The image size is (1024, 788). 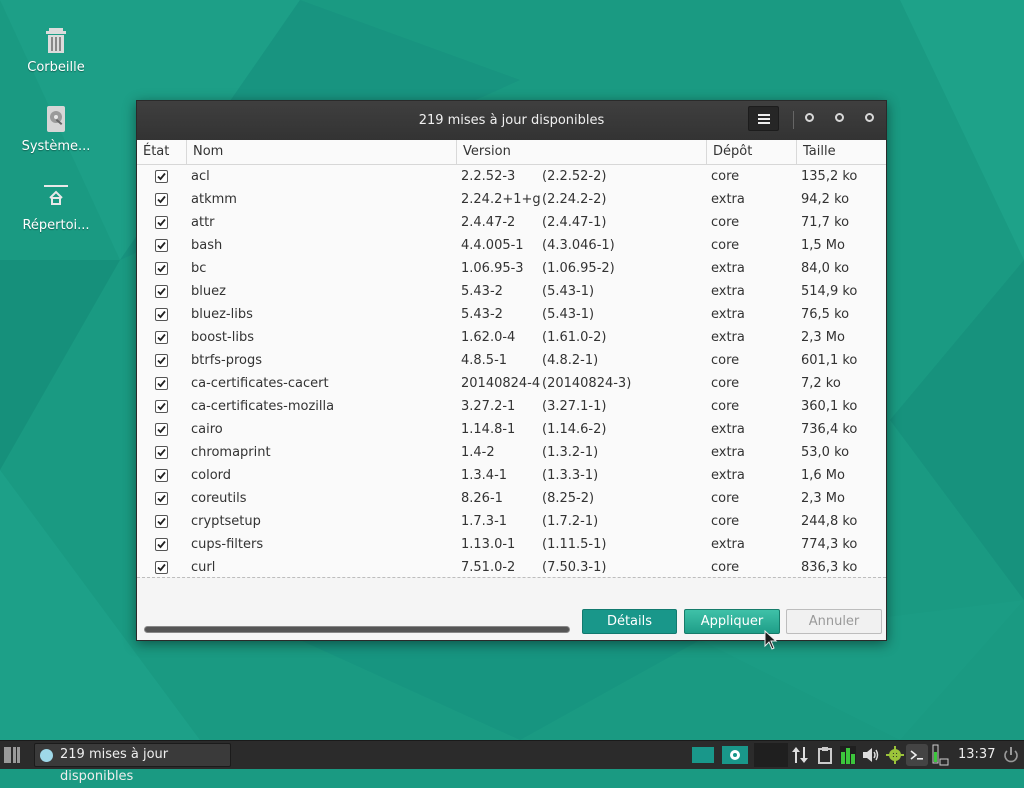 I want to click on table-row: chromaprint 1.4-2 (1.3.2-1) extra 53,0 ko, so click(x=511, y=452).